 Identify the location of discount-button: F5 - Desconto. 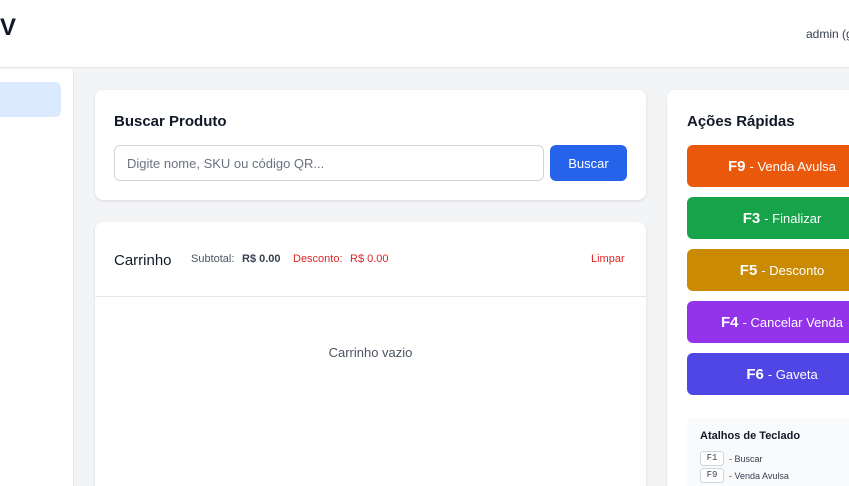
(768, 270).